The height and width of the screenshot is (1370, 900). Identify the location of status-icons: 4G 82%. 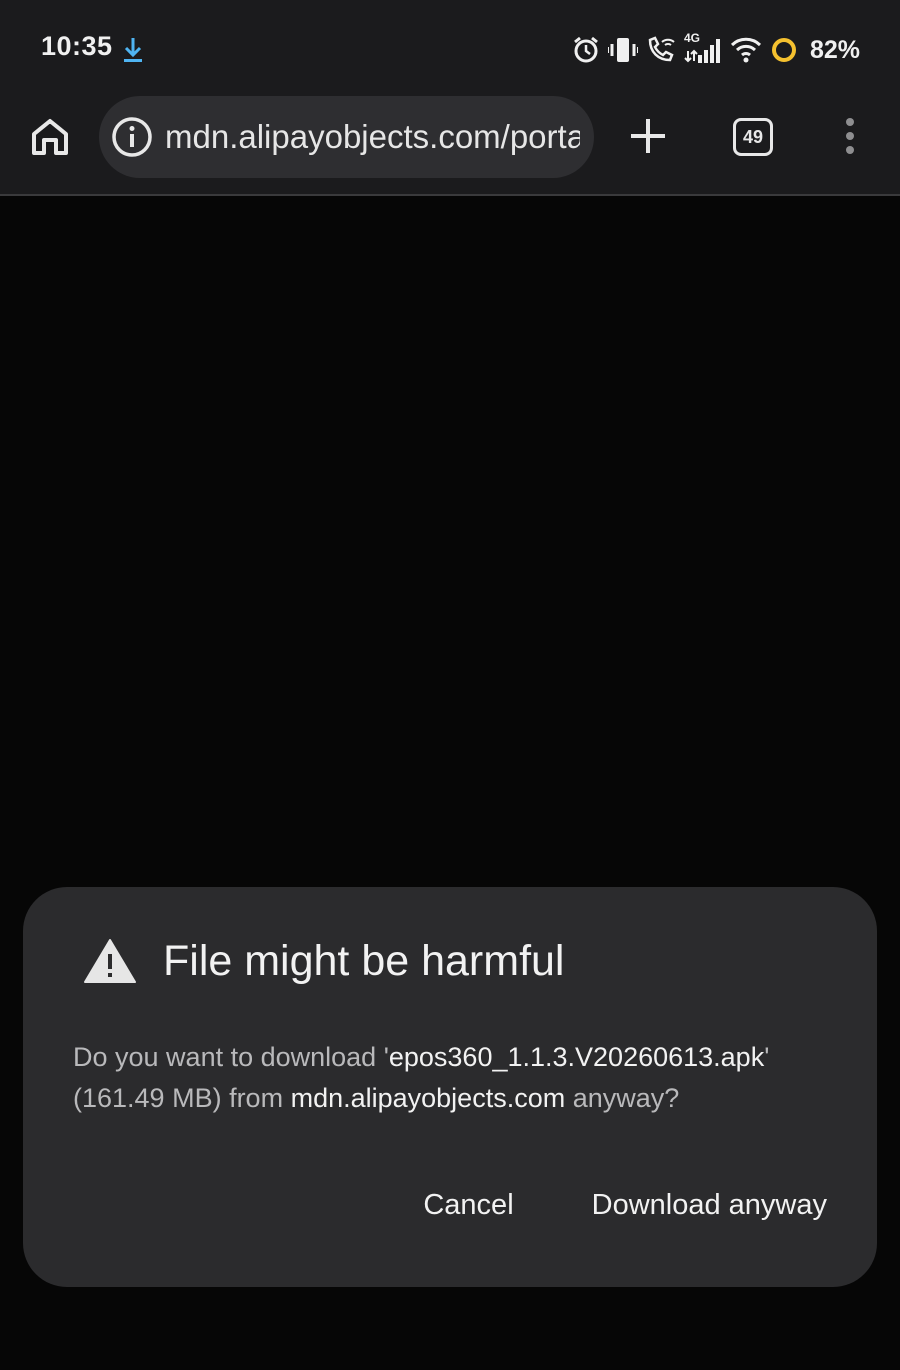
(716, 50).